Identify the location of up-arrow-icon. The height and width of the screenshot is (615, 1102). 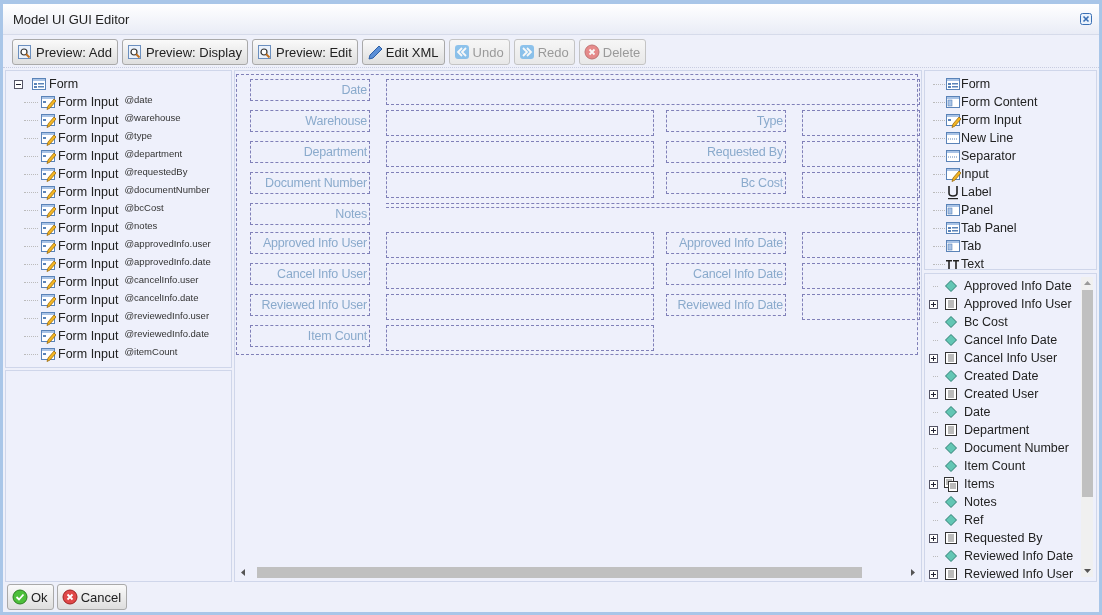
(1087, 283).